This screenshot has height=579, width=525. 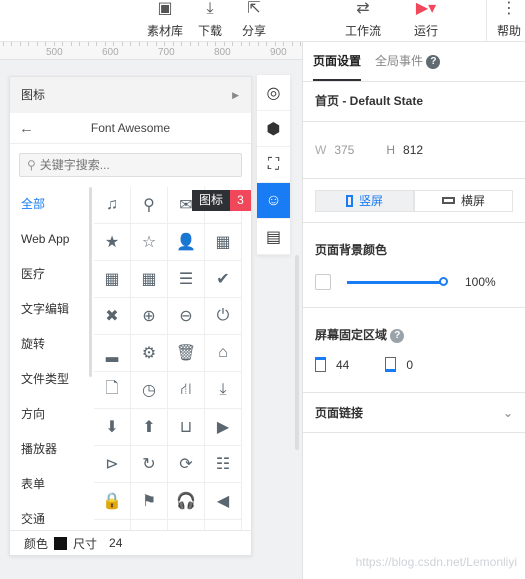 What do you see at coordinates (364, 200) in the screenshot?
I see `portrait-button: 竖屏` at bounding box center [364, 200].